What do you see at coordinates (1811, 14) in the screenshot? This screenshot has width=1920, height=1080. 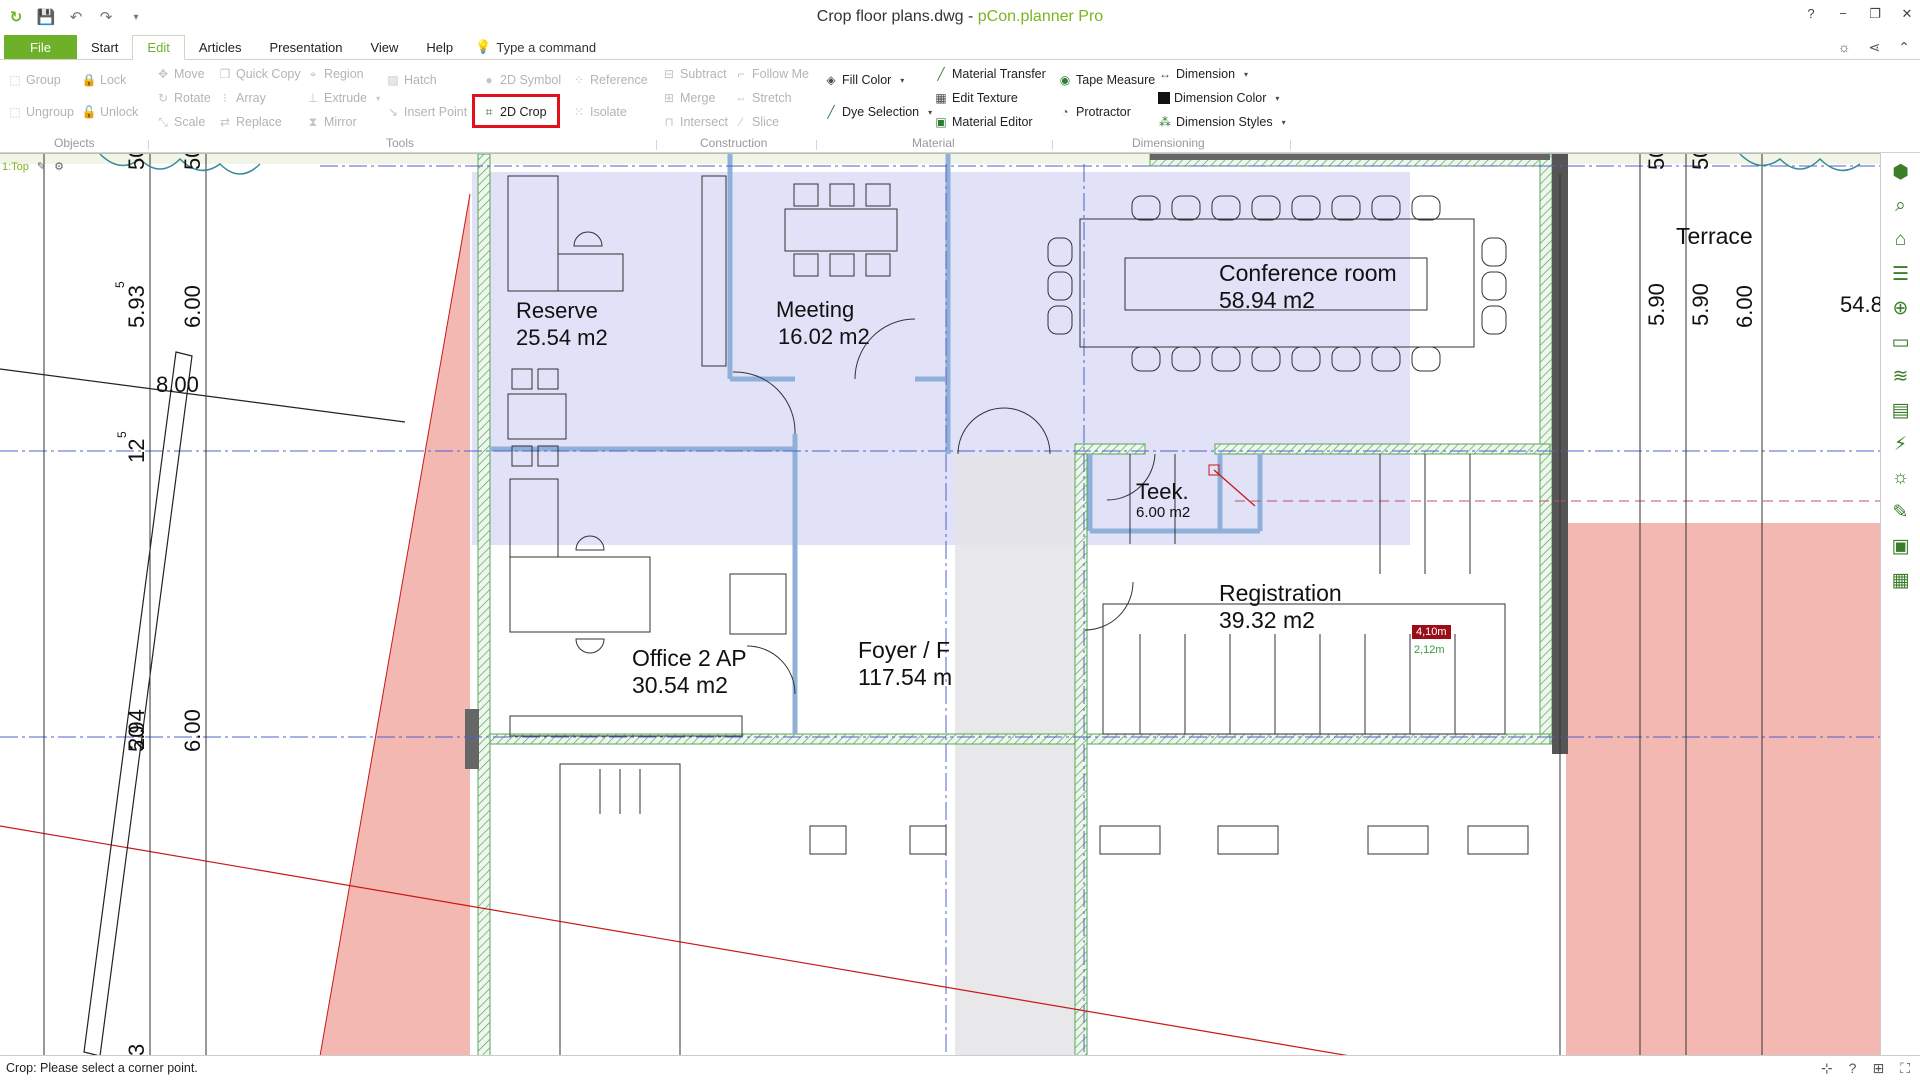 I see `help-icon: ?` at bounding box center [1811, 14].